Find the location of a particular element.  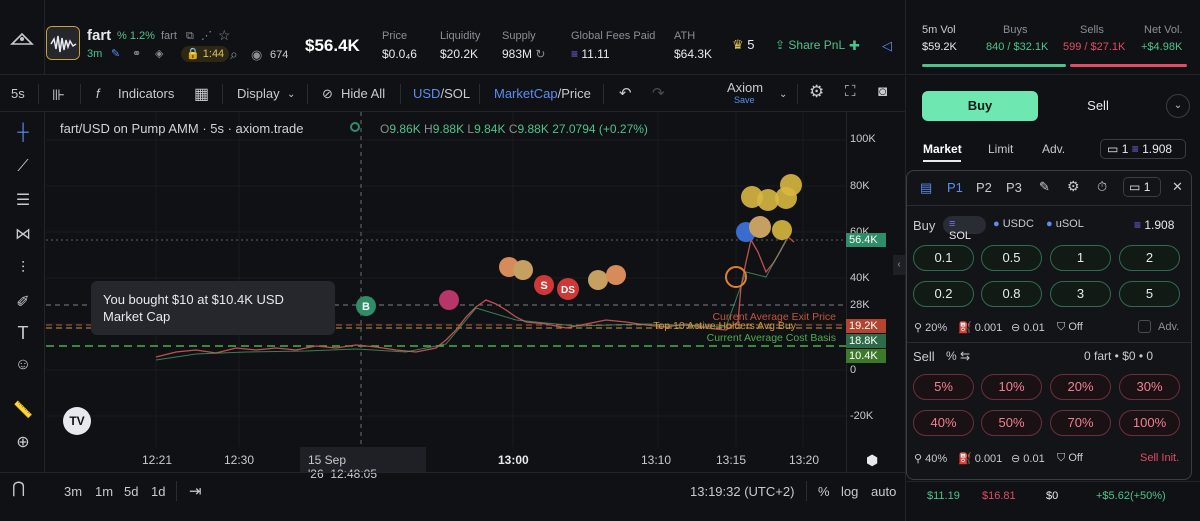

zoom-in-icon: ⊕ is located at coordinates (23, 443).